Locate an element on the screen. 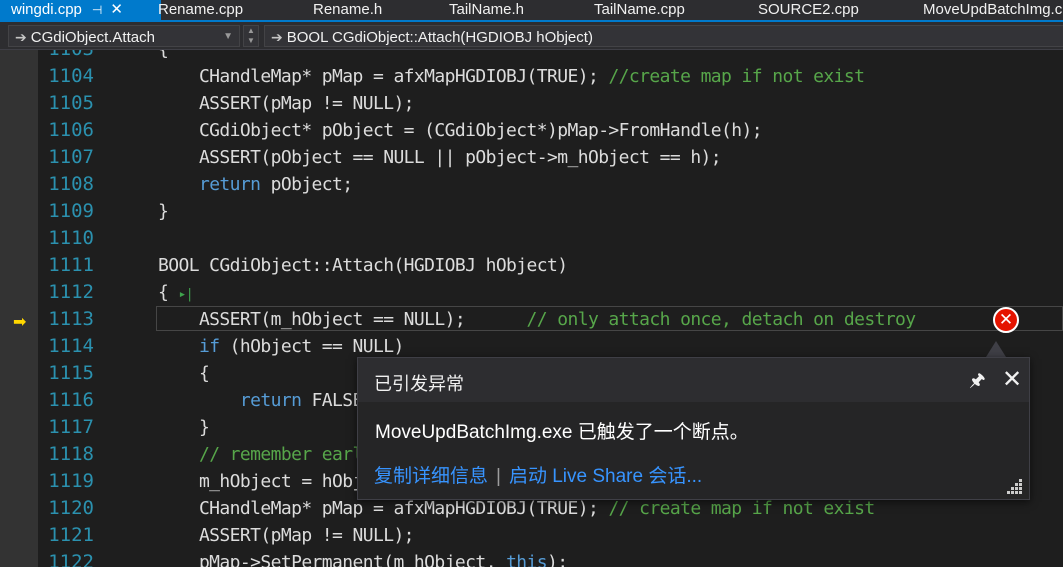 The image size is (1063, 567). line-number: 1111 is located at coordinates (71, 265).